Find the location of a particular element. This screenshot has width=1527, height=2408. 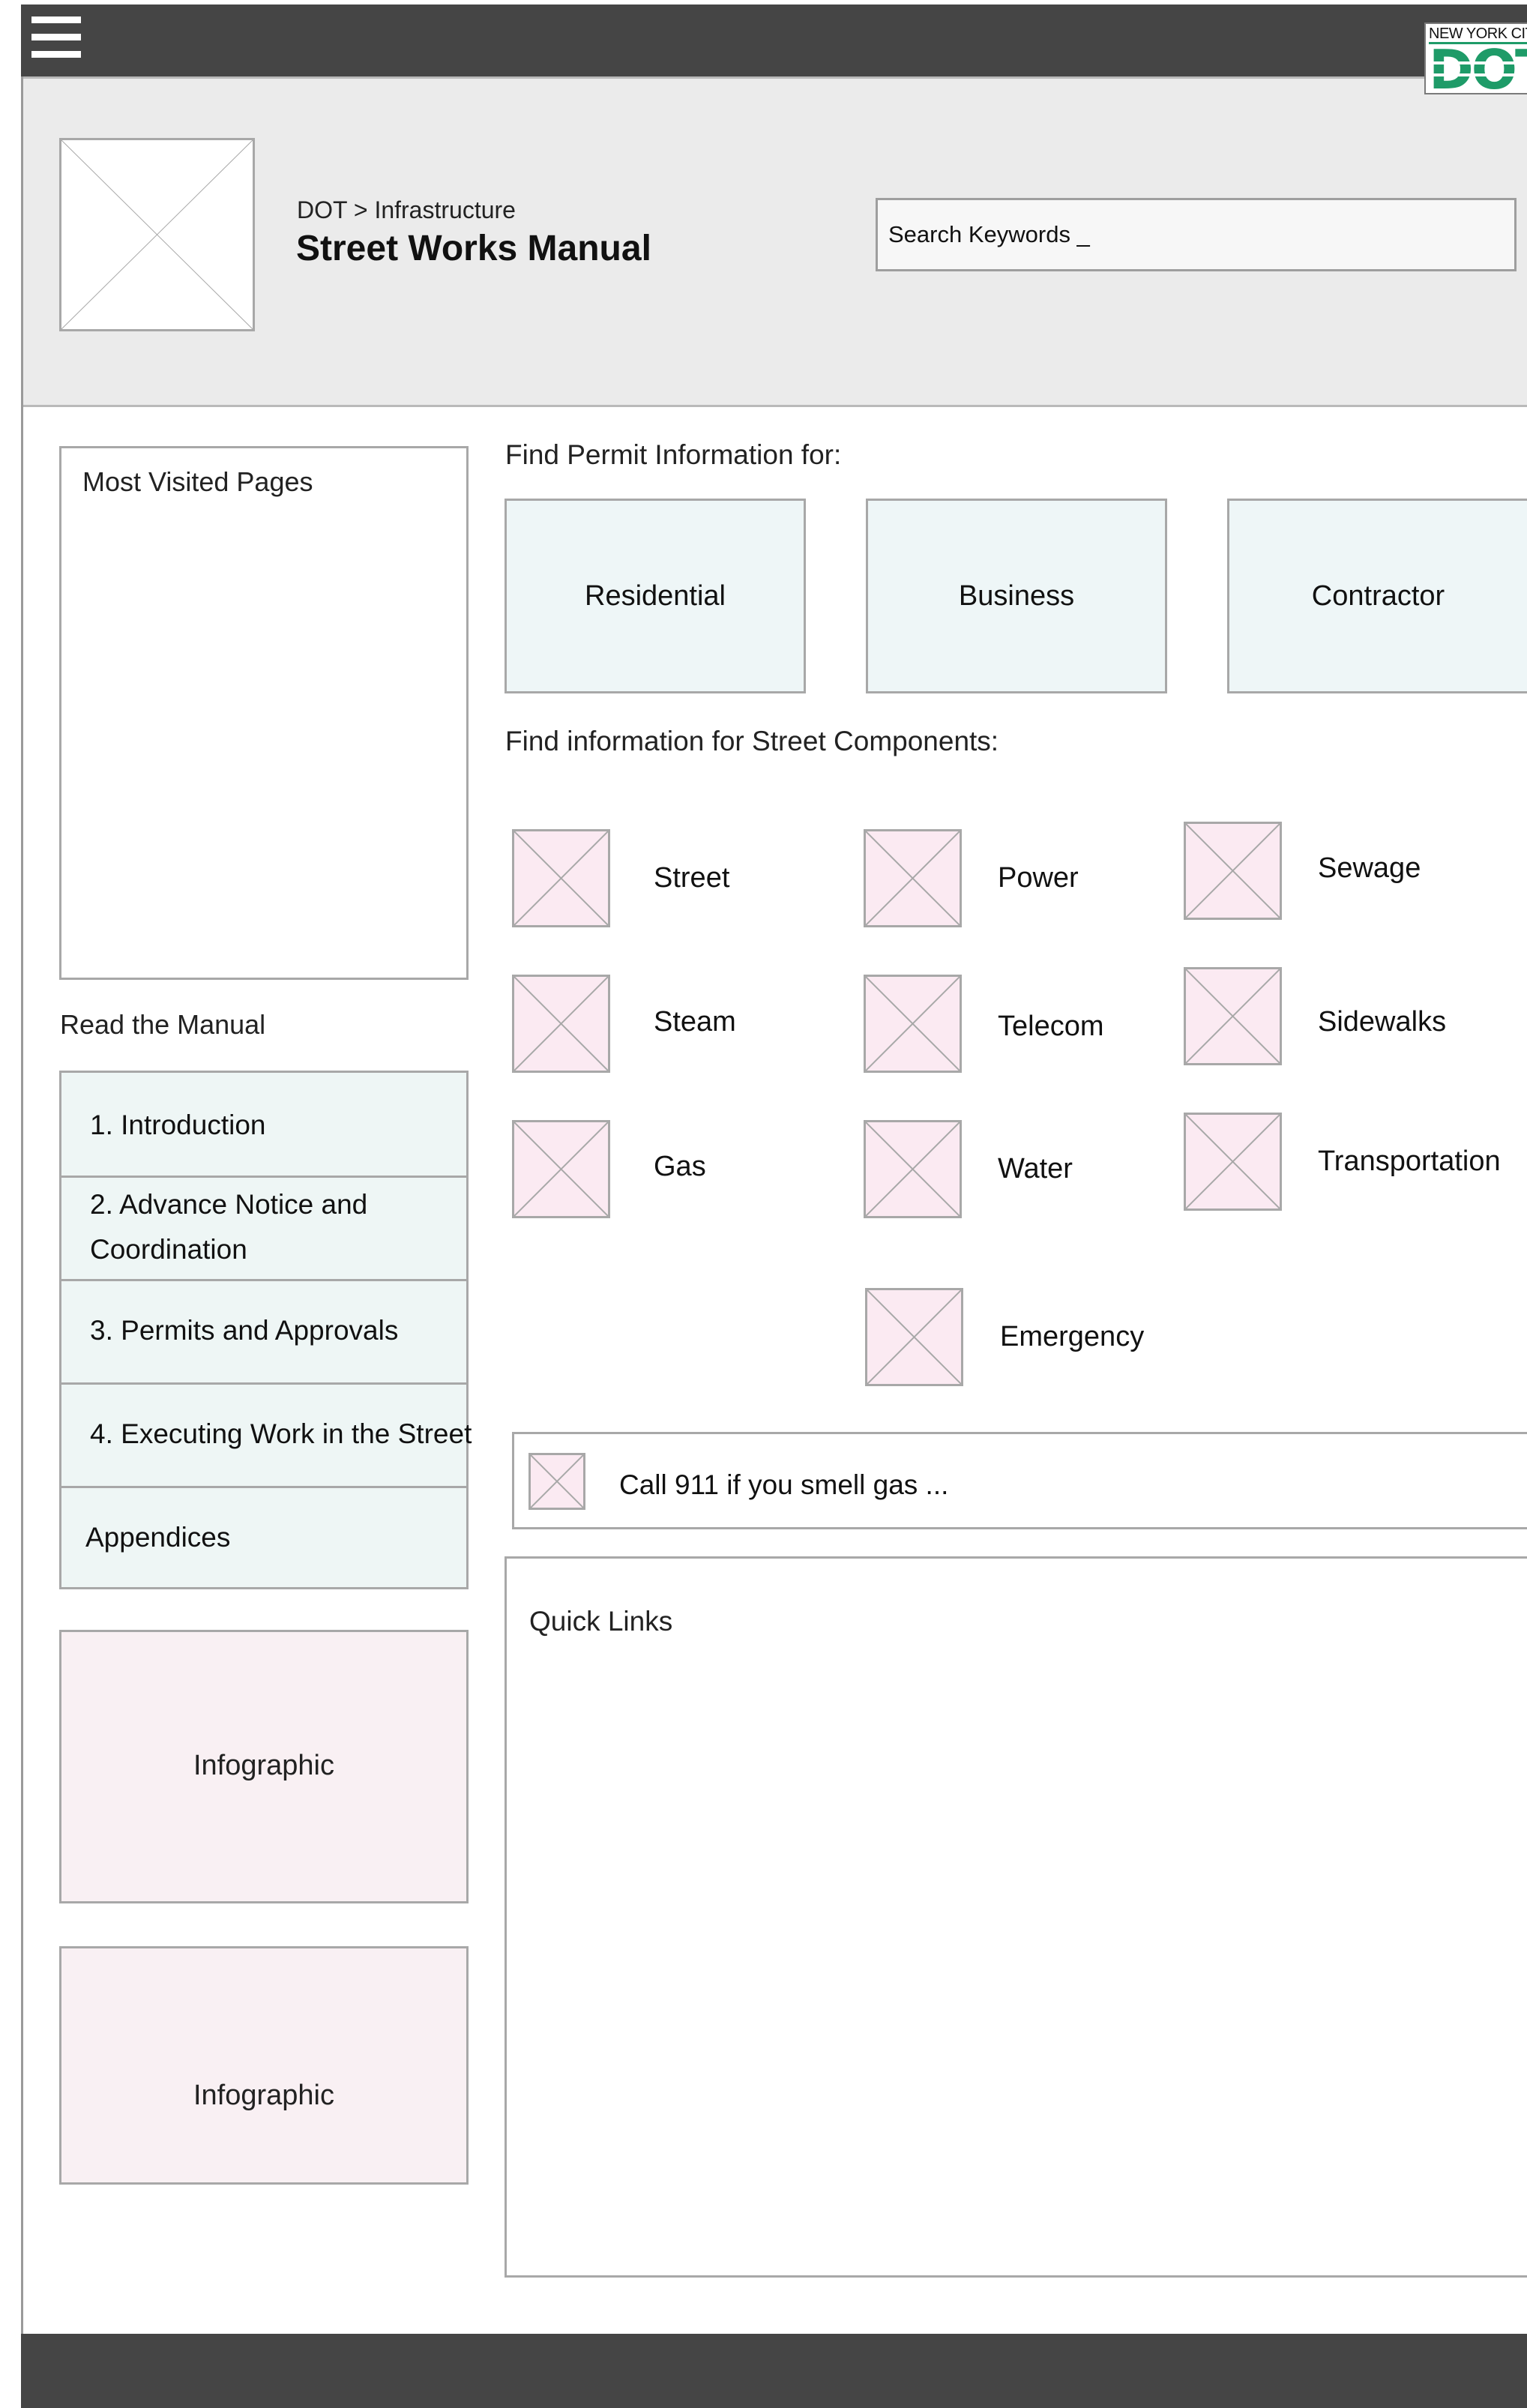

most-visited-panel is located at coordinates (264, 713).